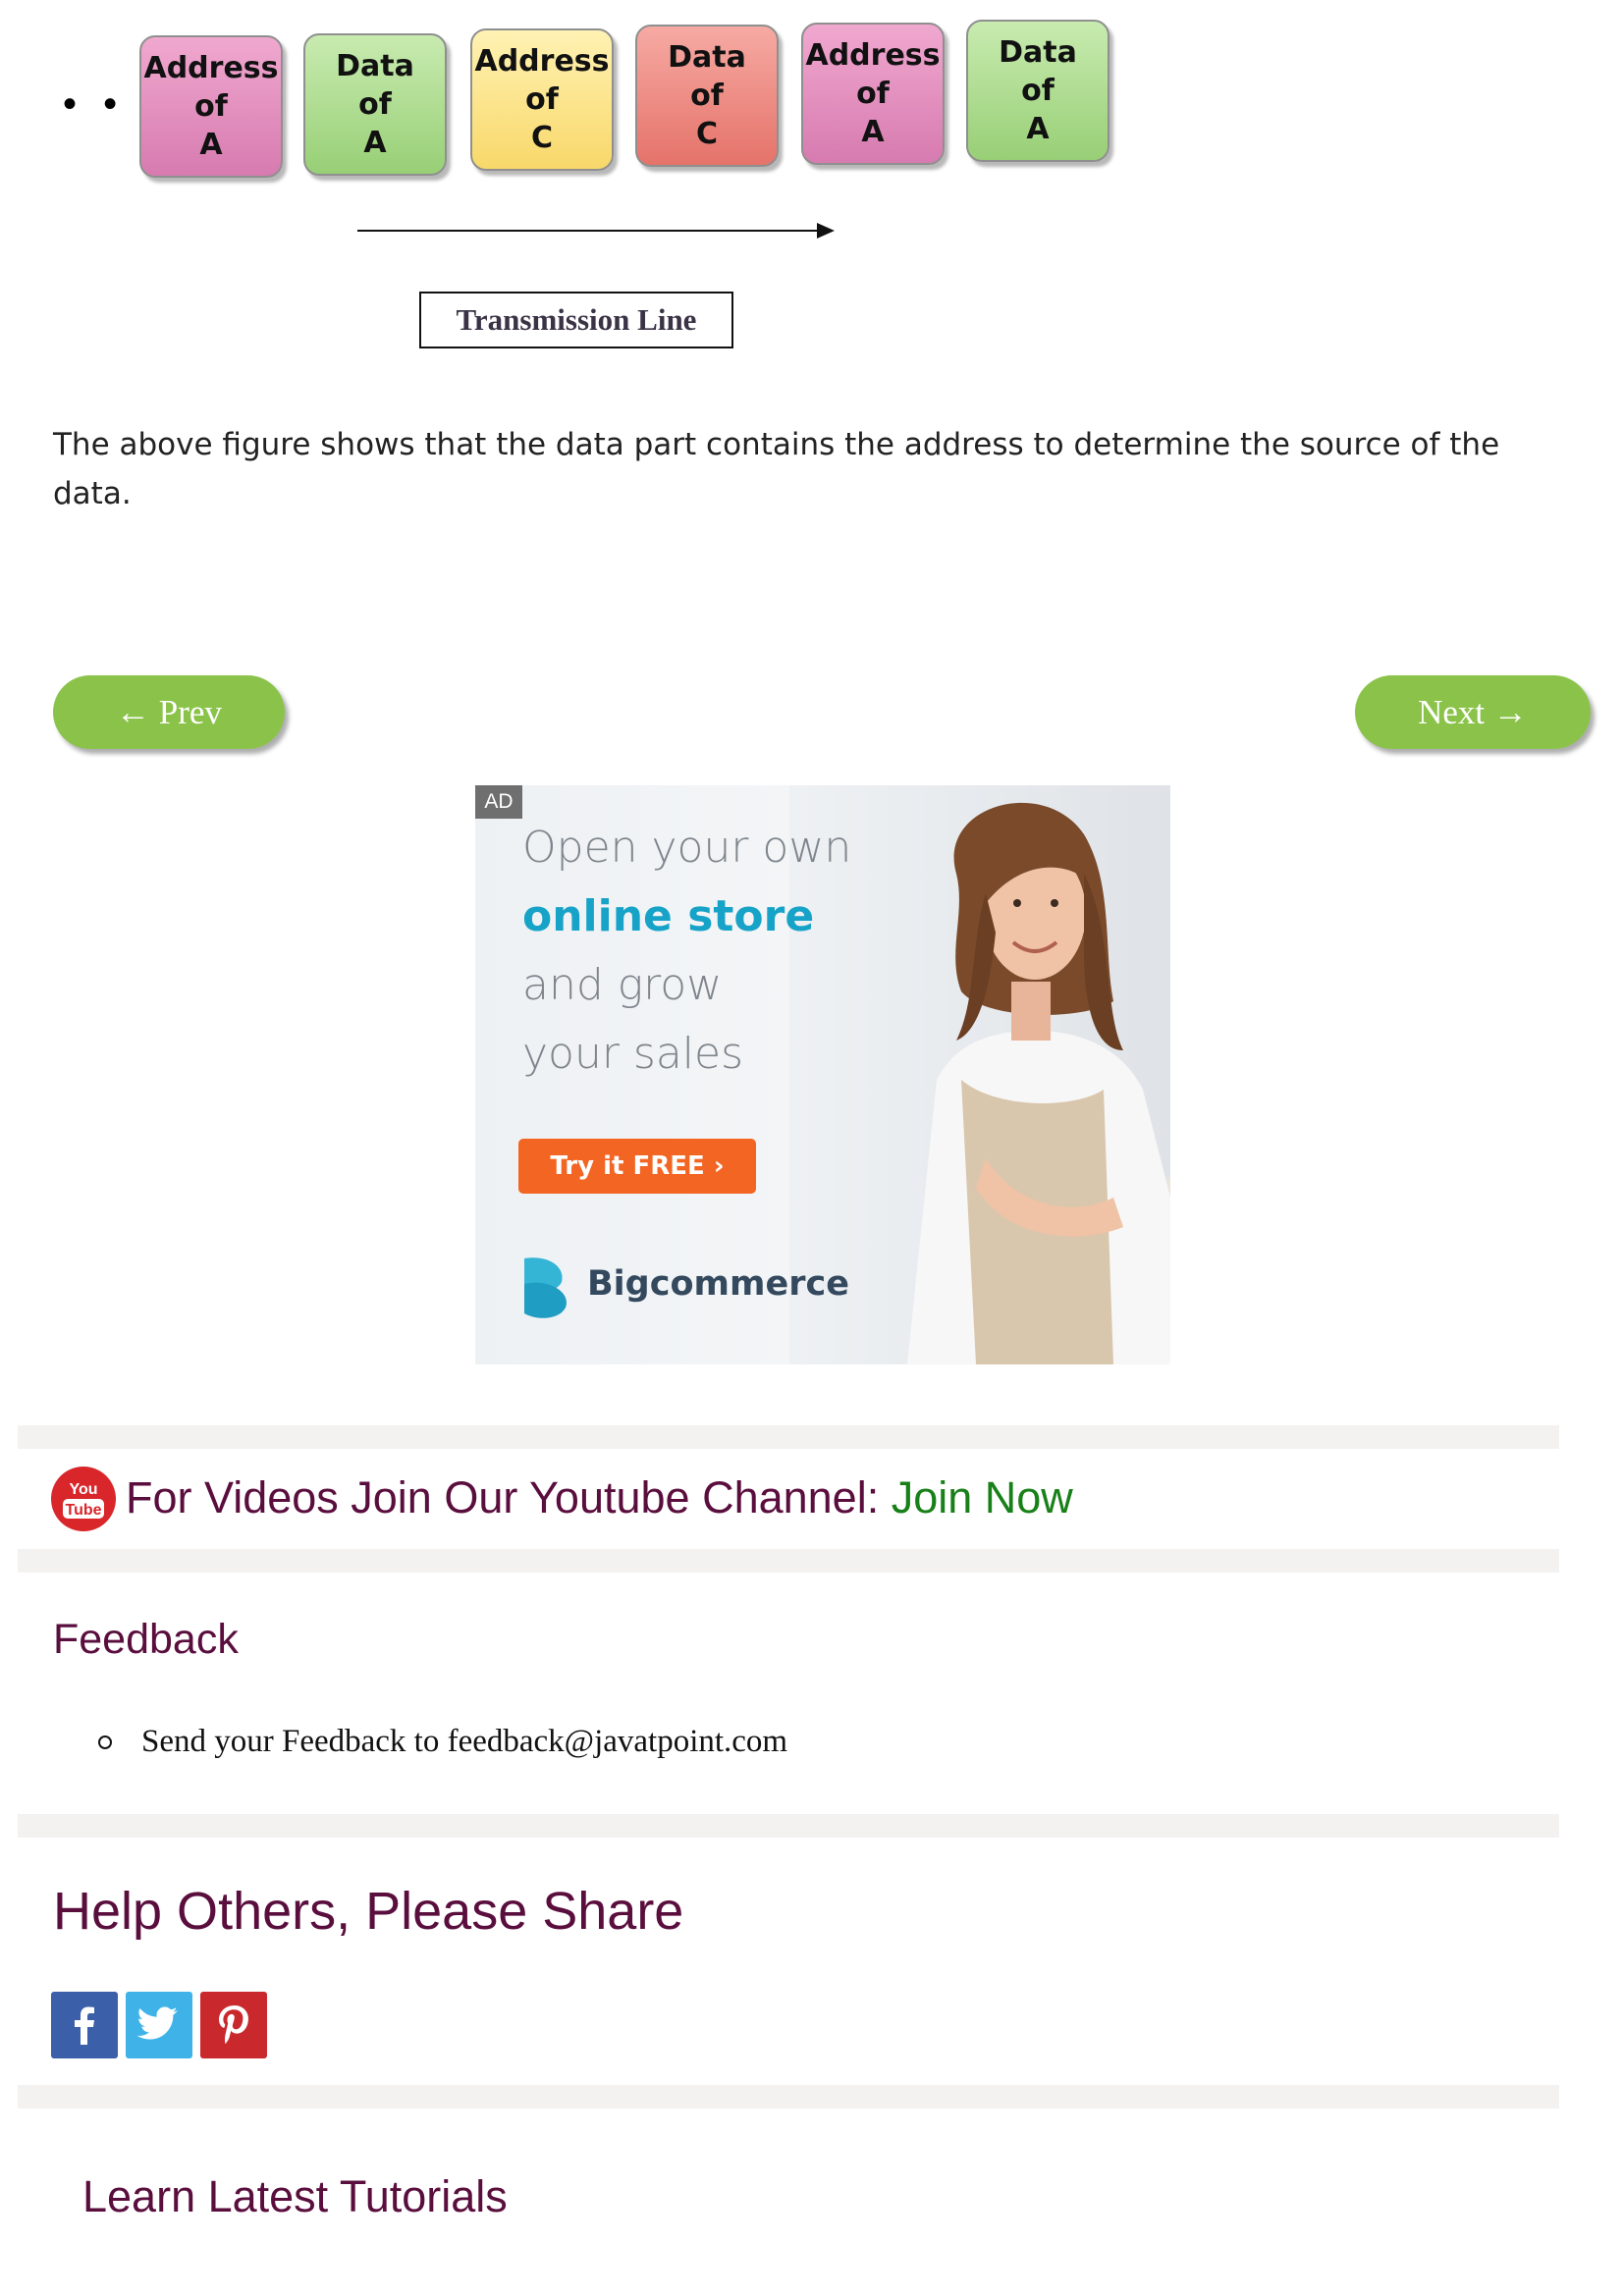 The image size is (1623, 2296). What do you see at coordinates (687, 848) in the screenshot?
I see `ad-headline-1: Open your own` at bounding box center [687, 848].